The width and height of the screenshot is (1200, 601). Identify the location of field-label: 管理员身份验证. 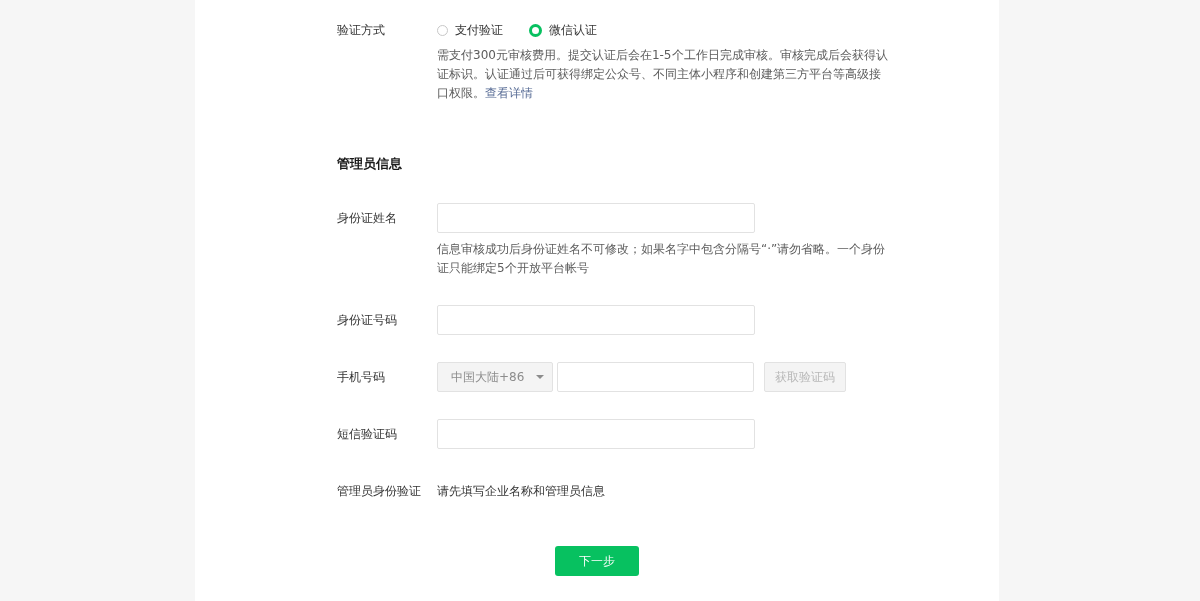
(379, 491).